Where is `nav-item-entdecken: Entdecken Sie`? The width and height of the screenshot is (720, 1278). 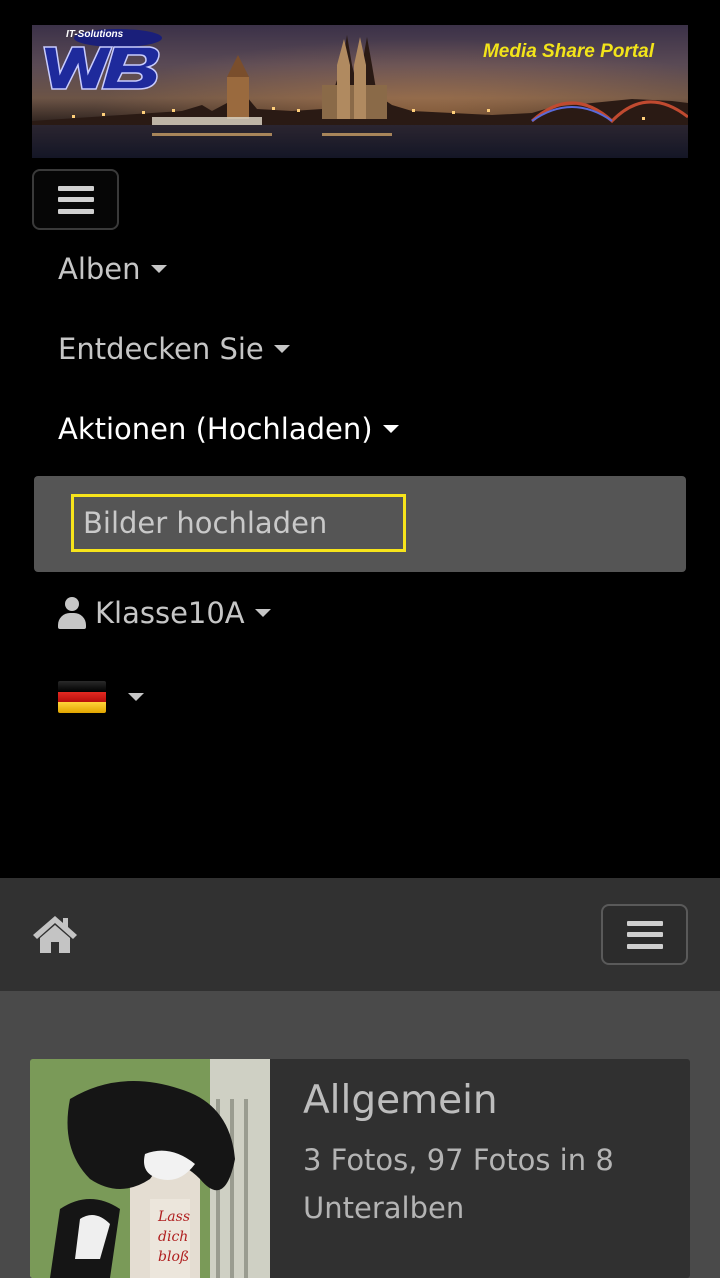 nav-item-entdecken: Entdecken Sie is located at coordinates (174, 349).